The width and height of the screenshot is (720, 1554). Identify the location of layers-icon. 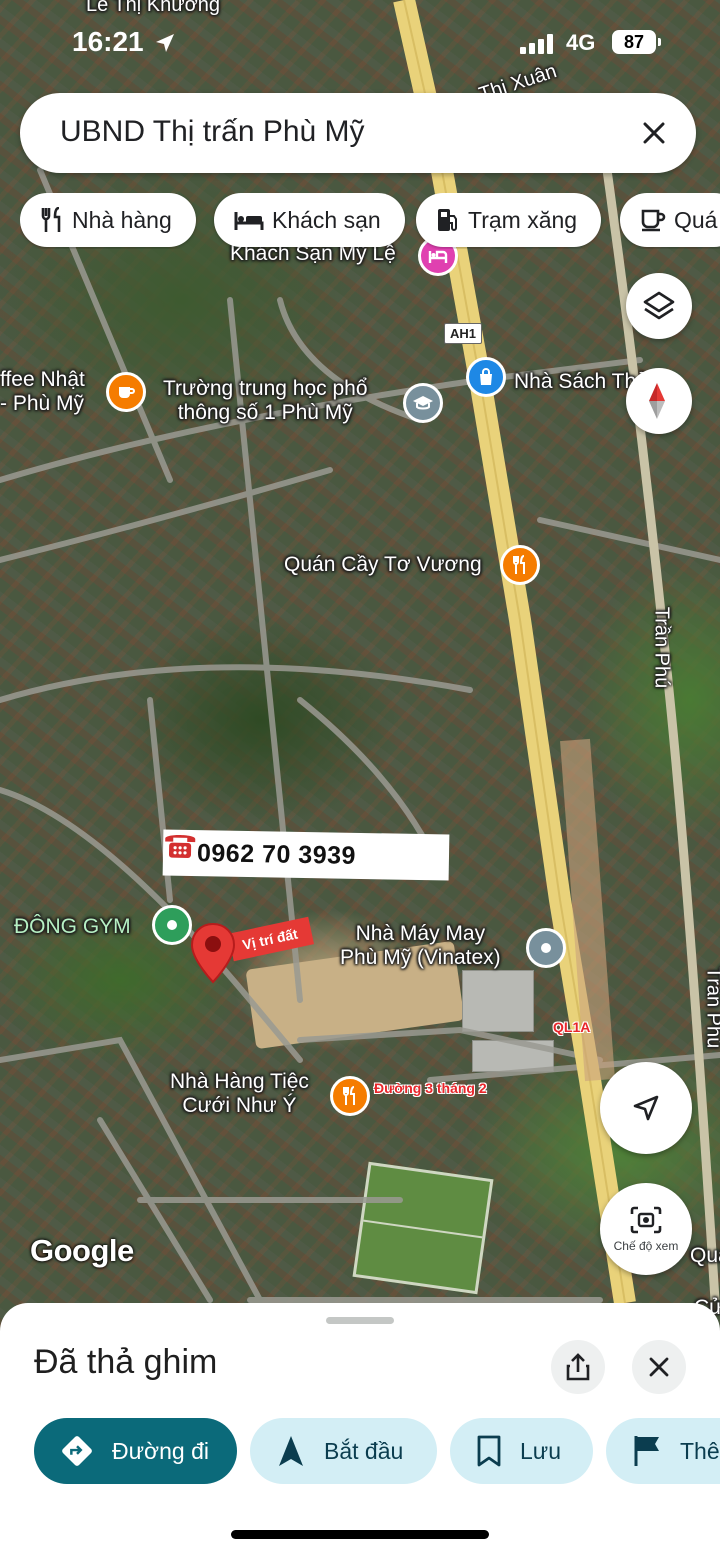
(659, 305).